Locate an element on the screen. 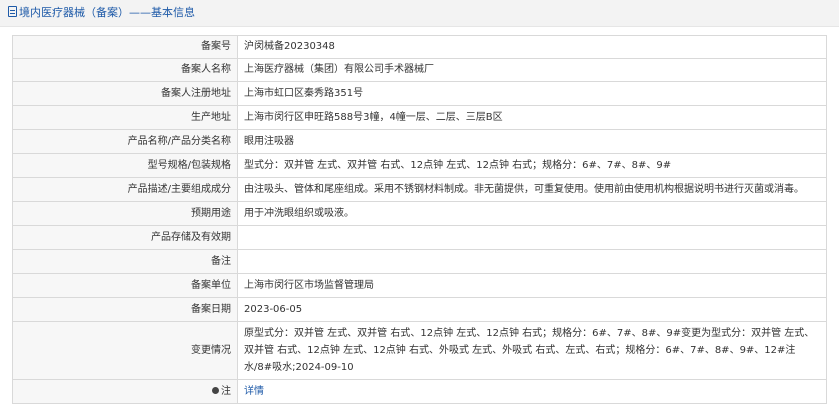 This screenshot has width=839, height=411. note-value: 详情 is located at coordinates (532, 391).